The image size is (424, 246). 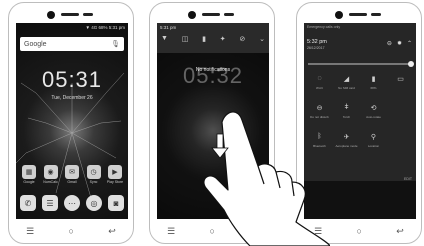 I want to click on mic-icon: 🎙, so click(x=115, y=44).